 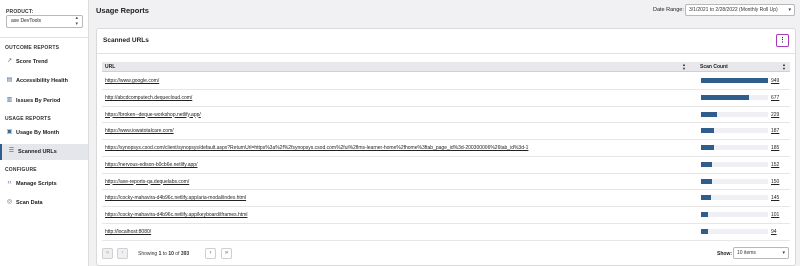 What do you see at coordinates (774, 232) in the screenshot?
I see `scan-count-link: 94` at bounding box center [774, 232].